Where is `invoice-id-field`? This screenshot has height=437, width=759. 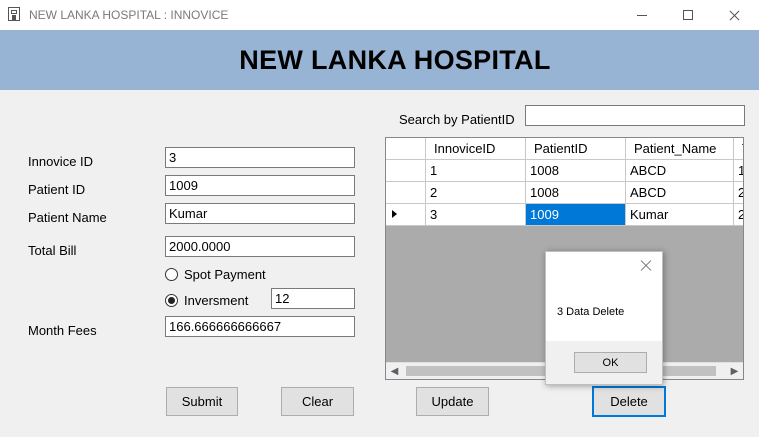 invoice-id-field is located at coordinates (260, 157).